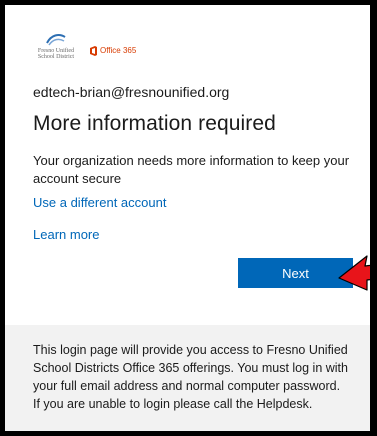 This screenshot has height=436, width=377. I want to click on learn-more-link: Learn more, so click(66, 234).